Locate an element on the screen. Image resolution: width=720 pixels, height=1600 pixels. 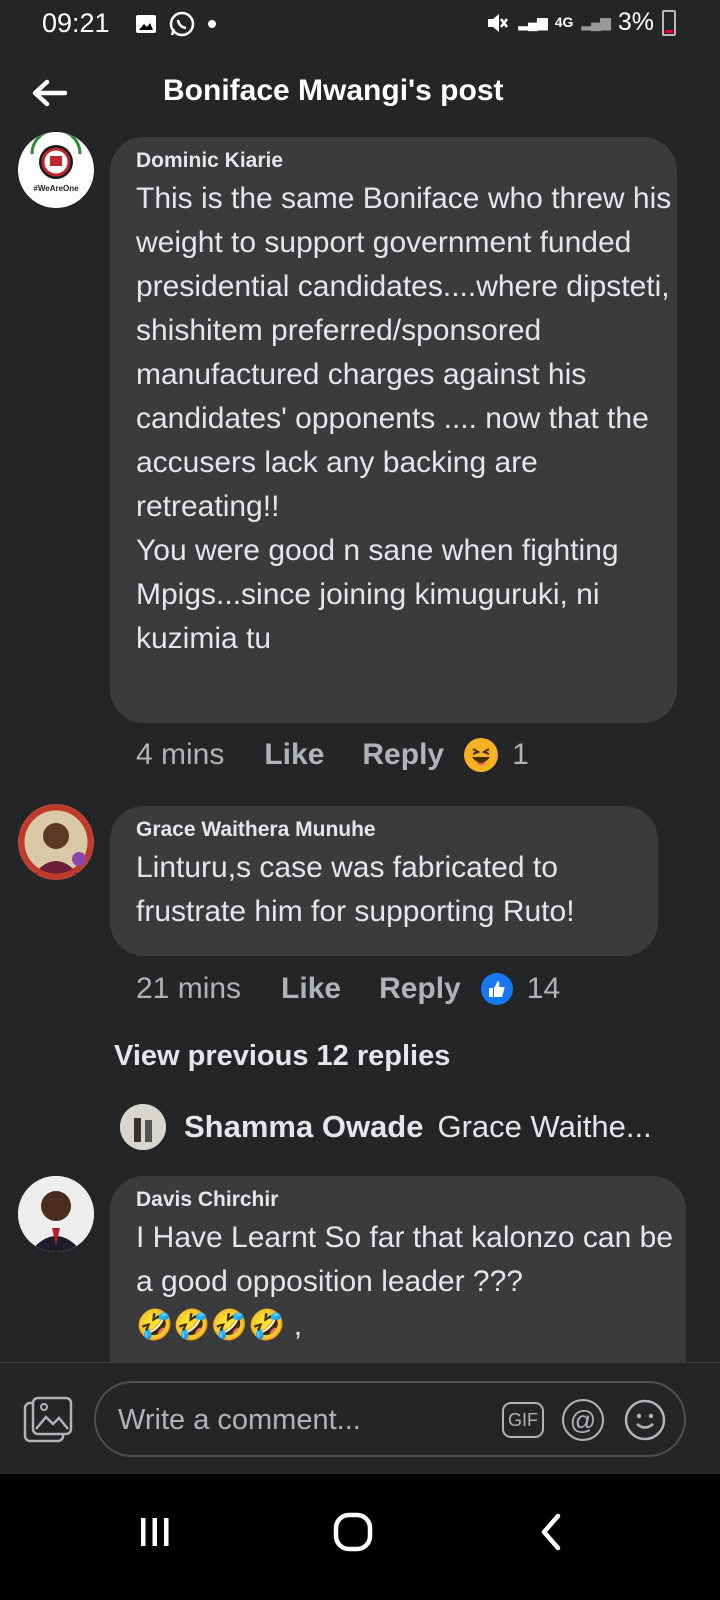
recent-apps-icon is located at coordinates (155, 1532).